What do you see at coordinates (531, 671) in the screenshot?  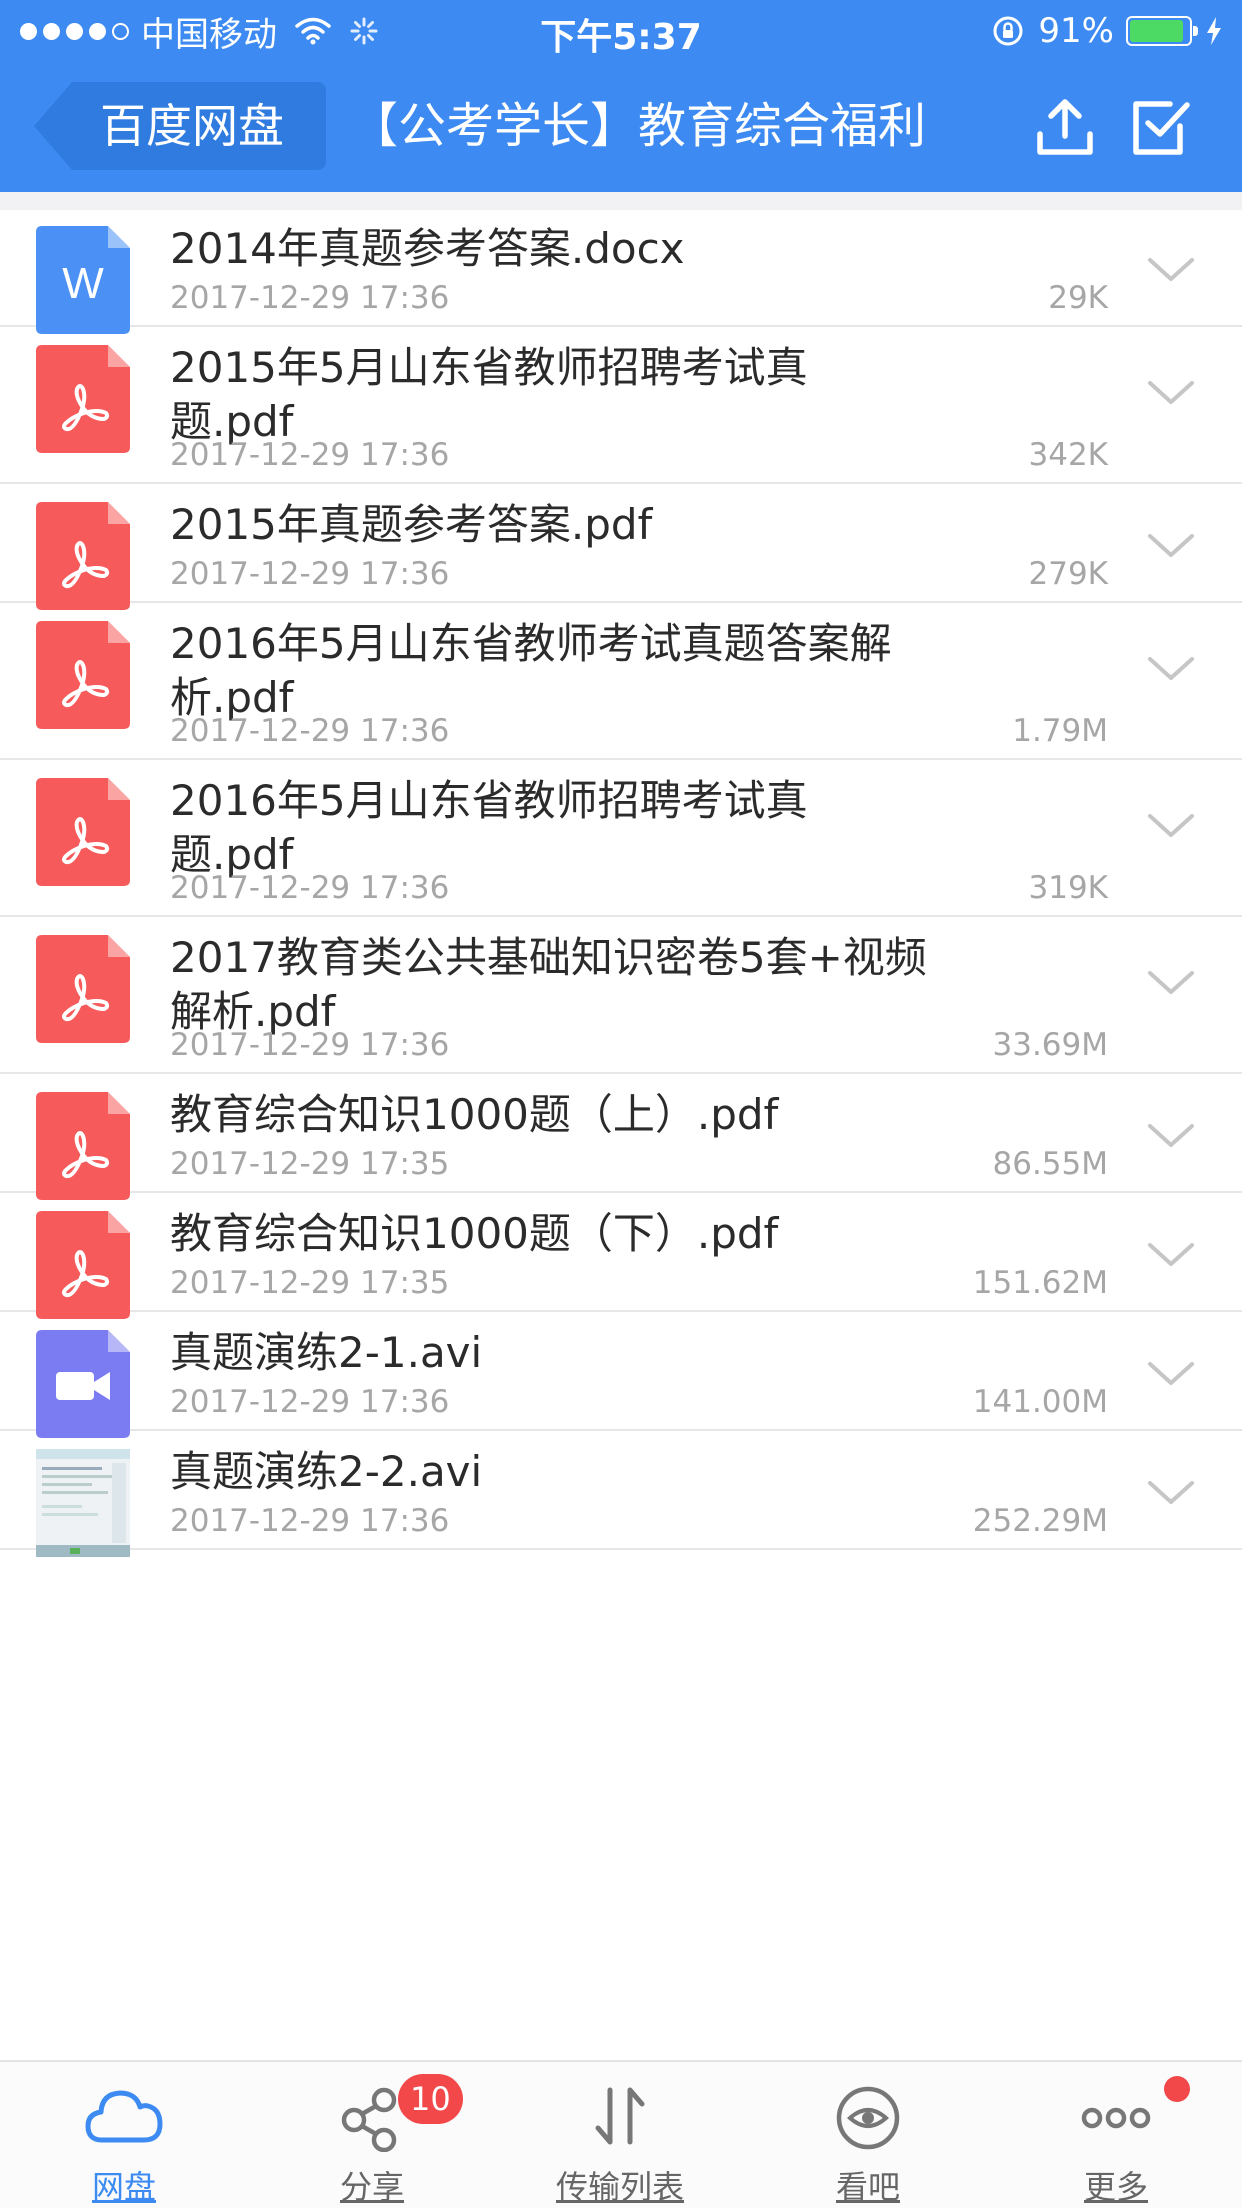 I see `file-name: 2016年5月山东省教师考试真题答案解 析.pdf` at bounding box center [531, 671].